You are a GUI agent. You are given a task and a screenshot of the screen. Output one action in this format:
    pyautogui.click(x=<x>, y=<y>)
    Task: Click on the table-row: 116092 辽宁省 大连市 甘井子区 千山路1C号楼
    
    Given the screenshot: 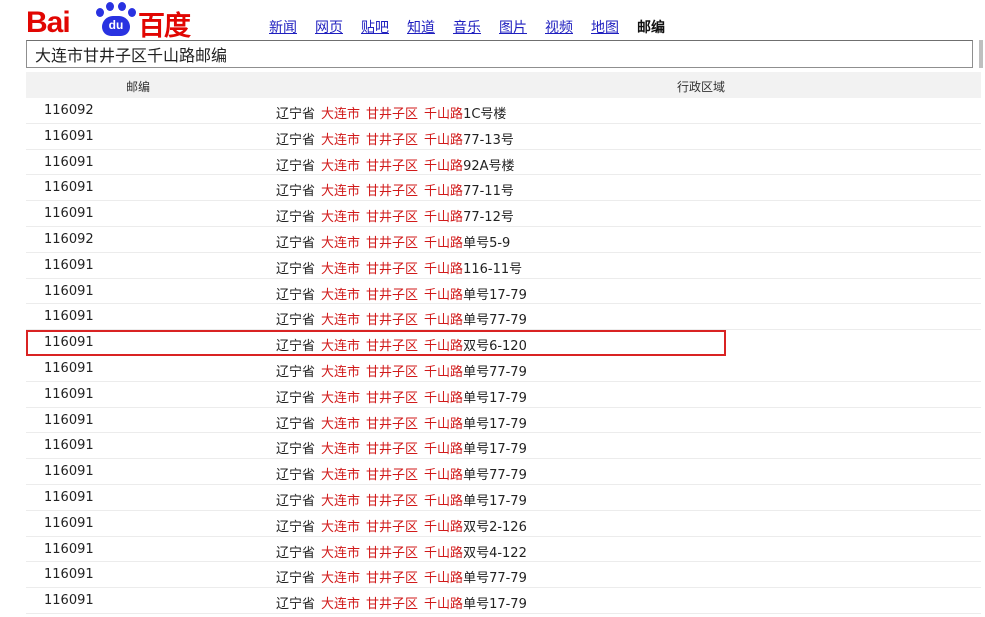 What is the action you would take?
    pyautogui.click(x=503, y=111)
    